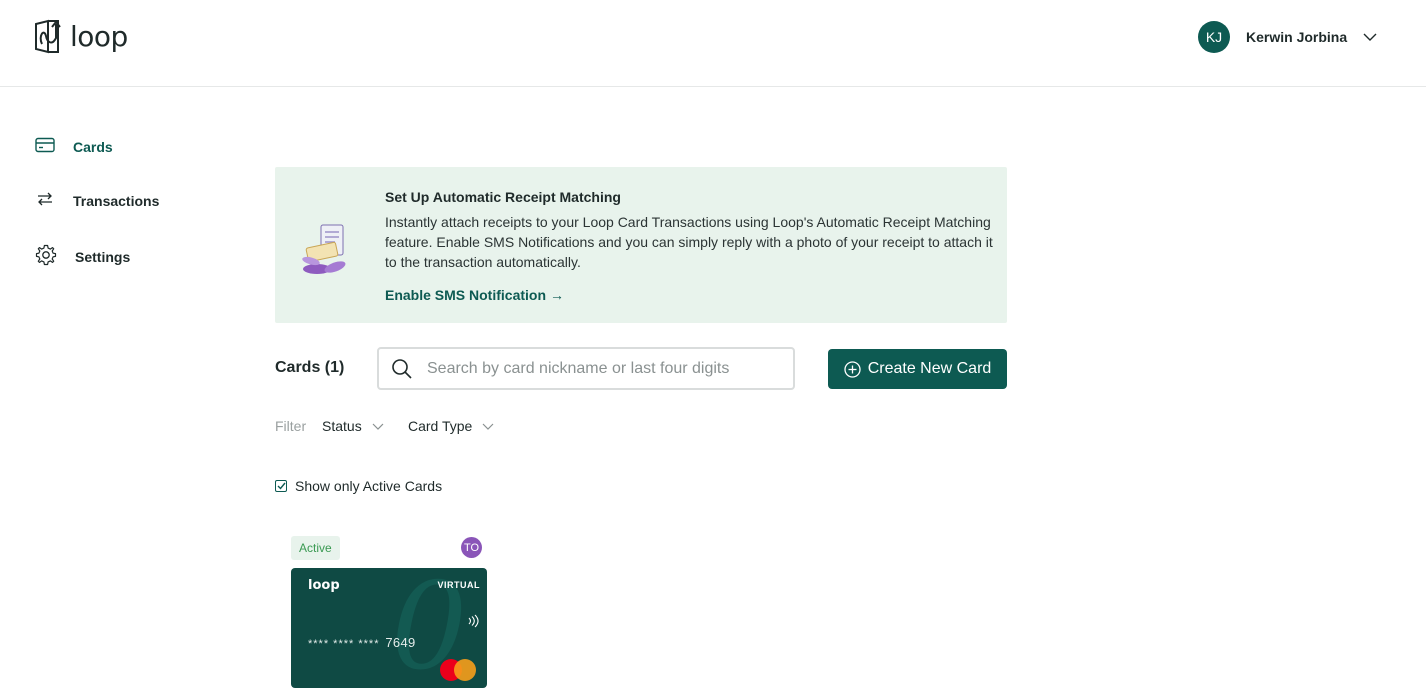  What do you see at coordinates (45, 146) in the screenshot?
I see `credit-card-icon` at bounding box center [45, 146].